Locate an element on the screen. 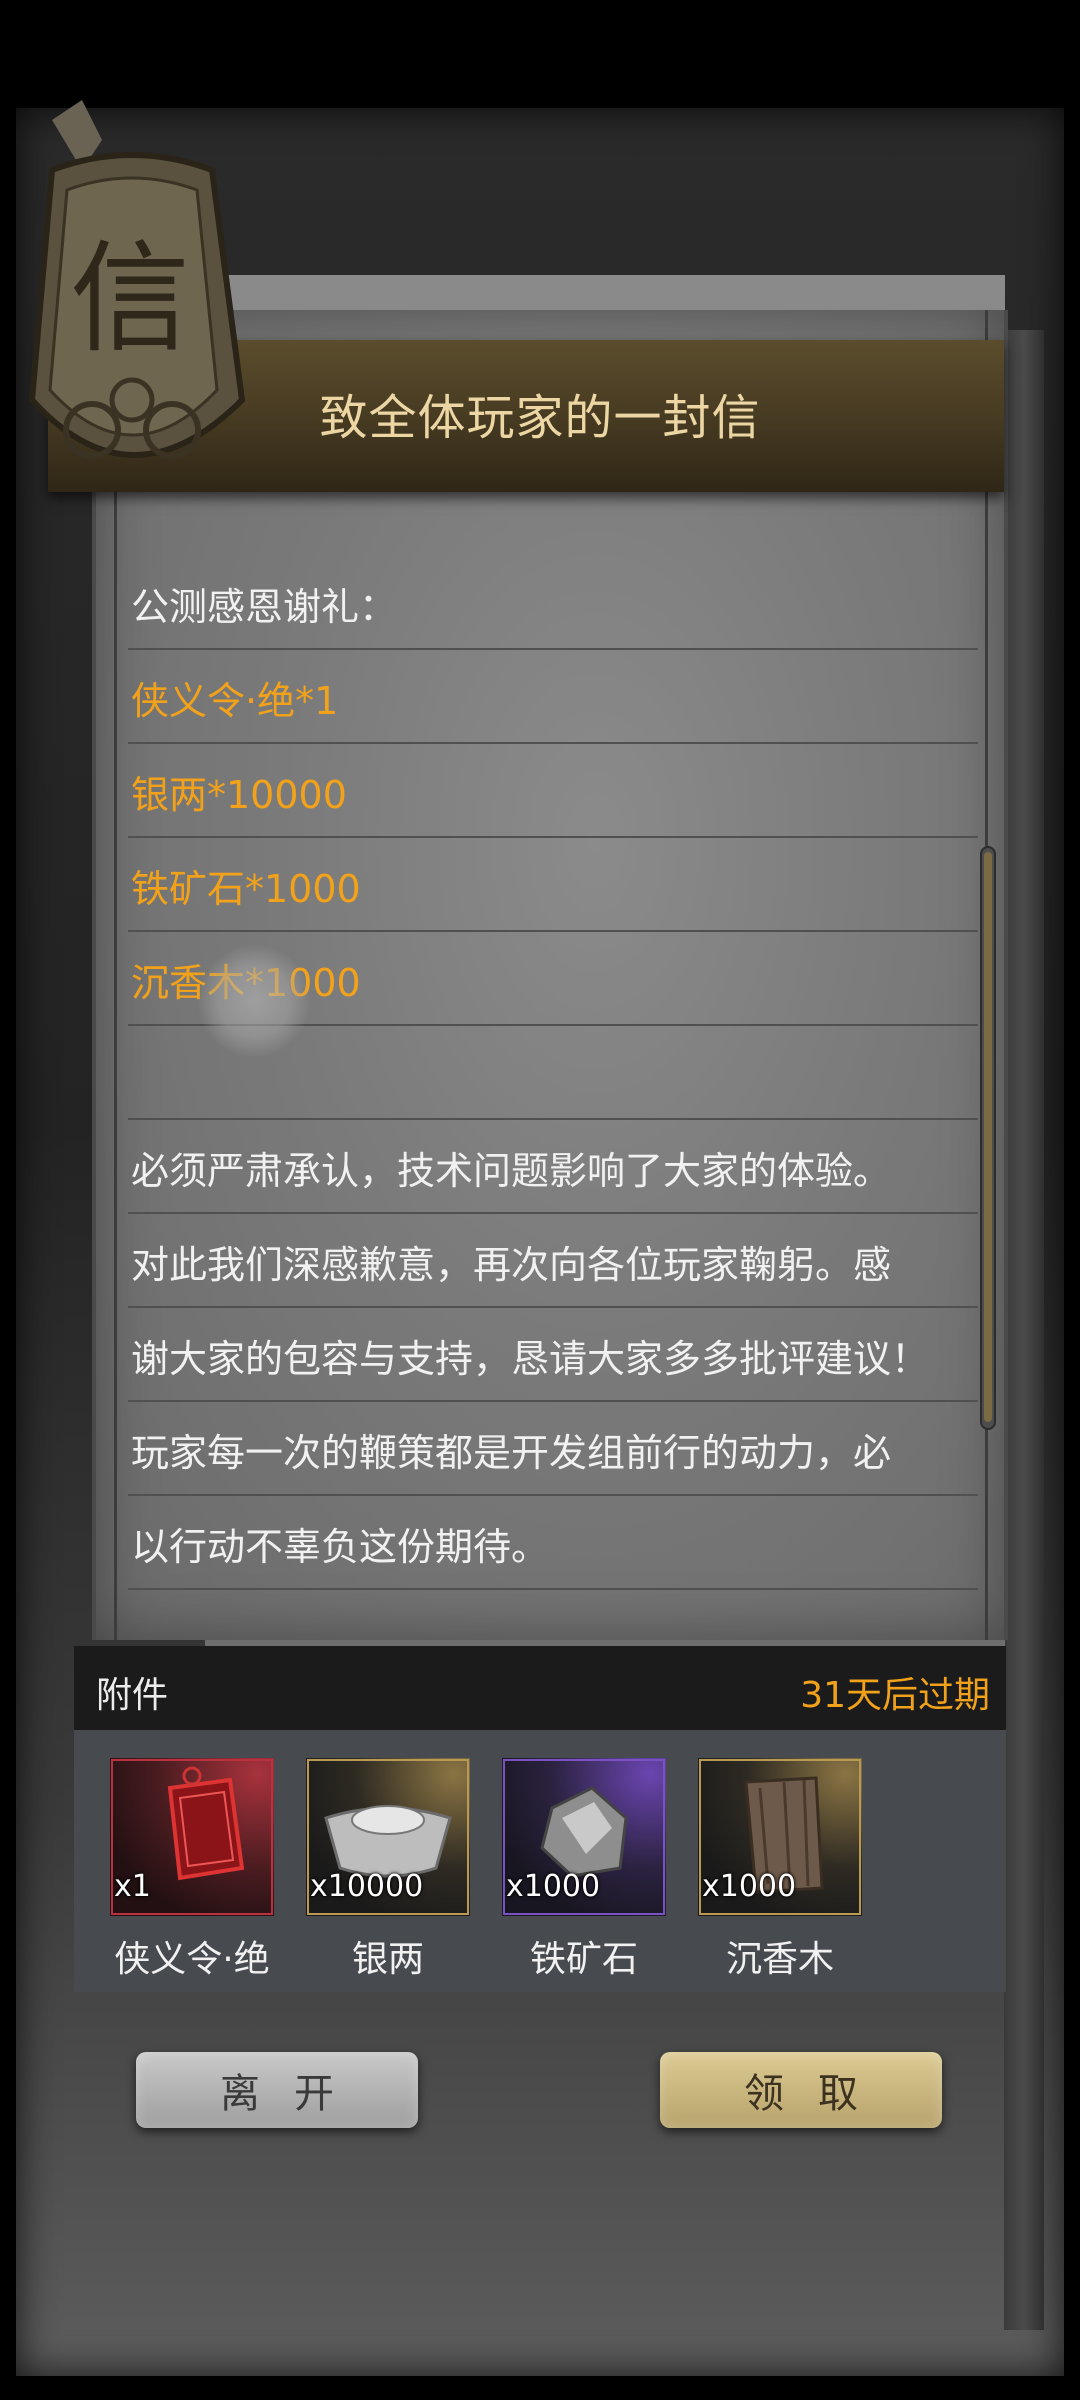  expire-text: 31天后过期 is located at coordinates (895, 1695).